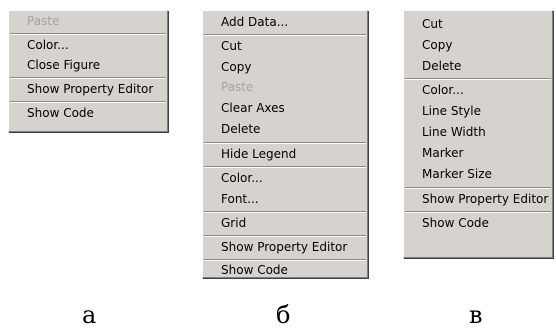 This screenshot has width=556, height=331. What do you see at coordinates (478, 174) in the screenshot?
I see `menu-item-marker-size: Marker Size` at bounding box center [478, 174].